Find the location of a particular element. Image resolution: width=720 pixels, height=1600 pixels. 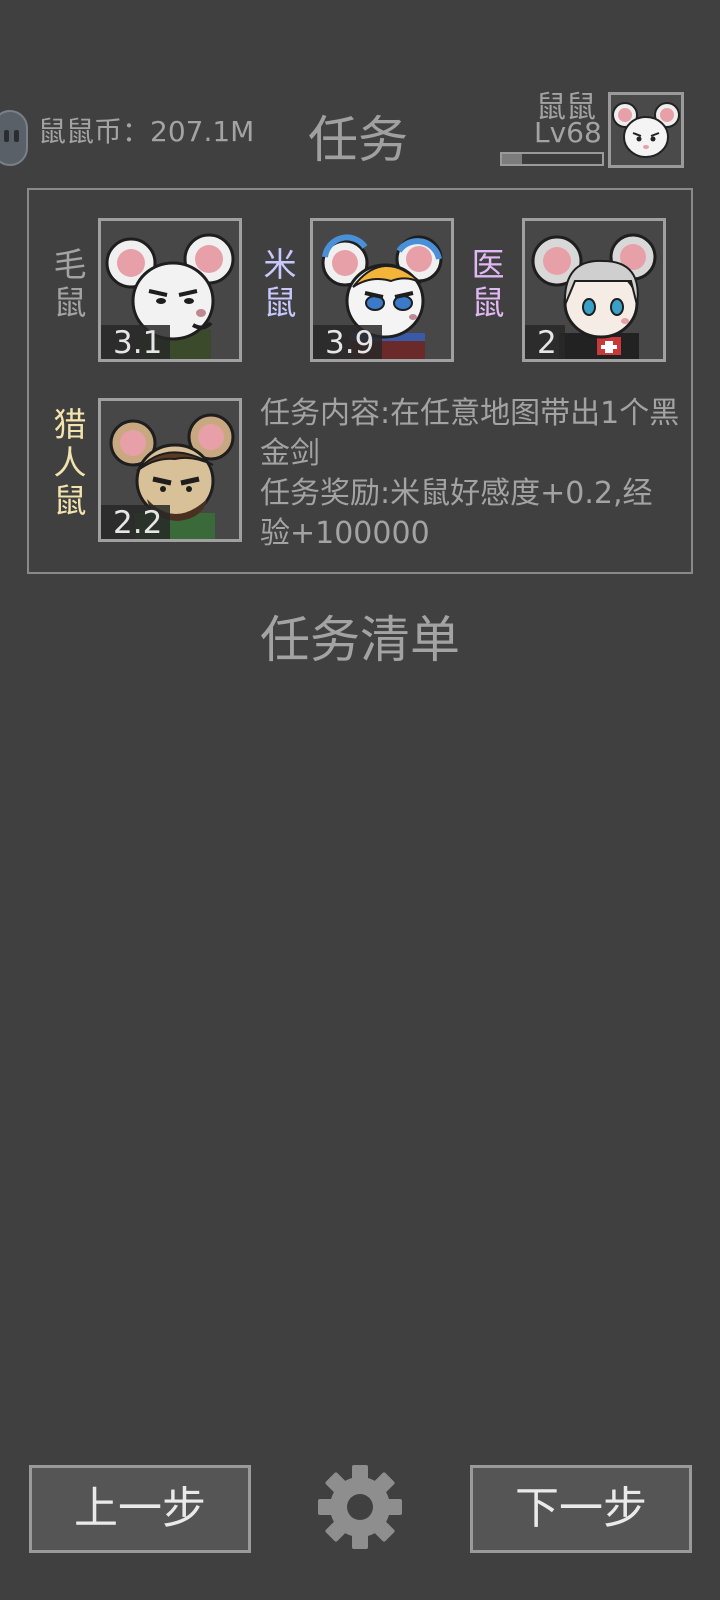

affinity-value: 2 is located at coordinates (545, 342).